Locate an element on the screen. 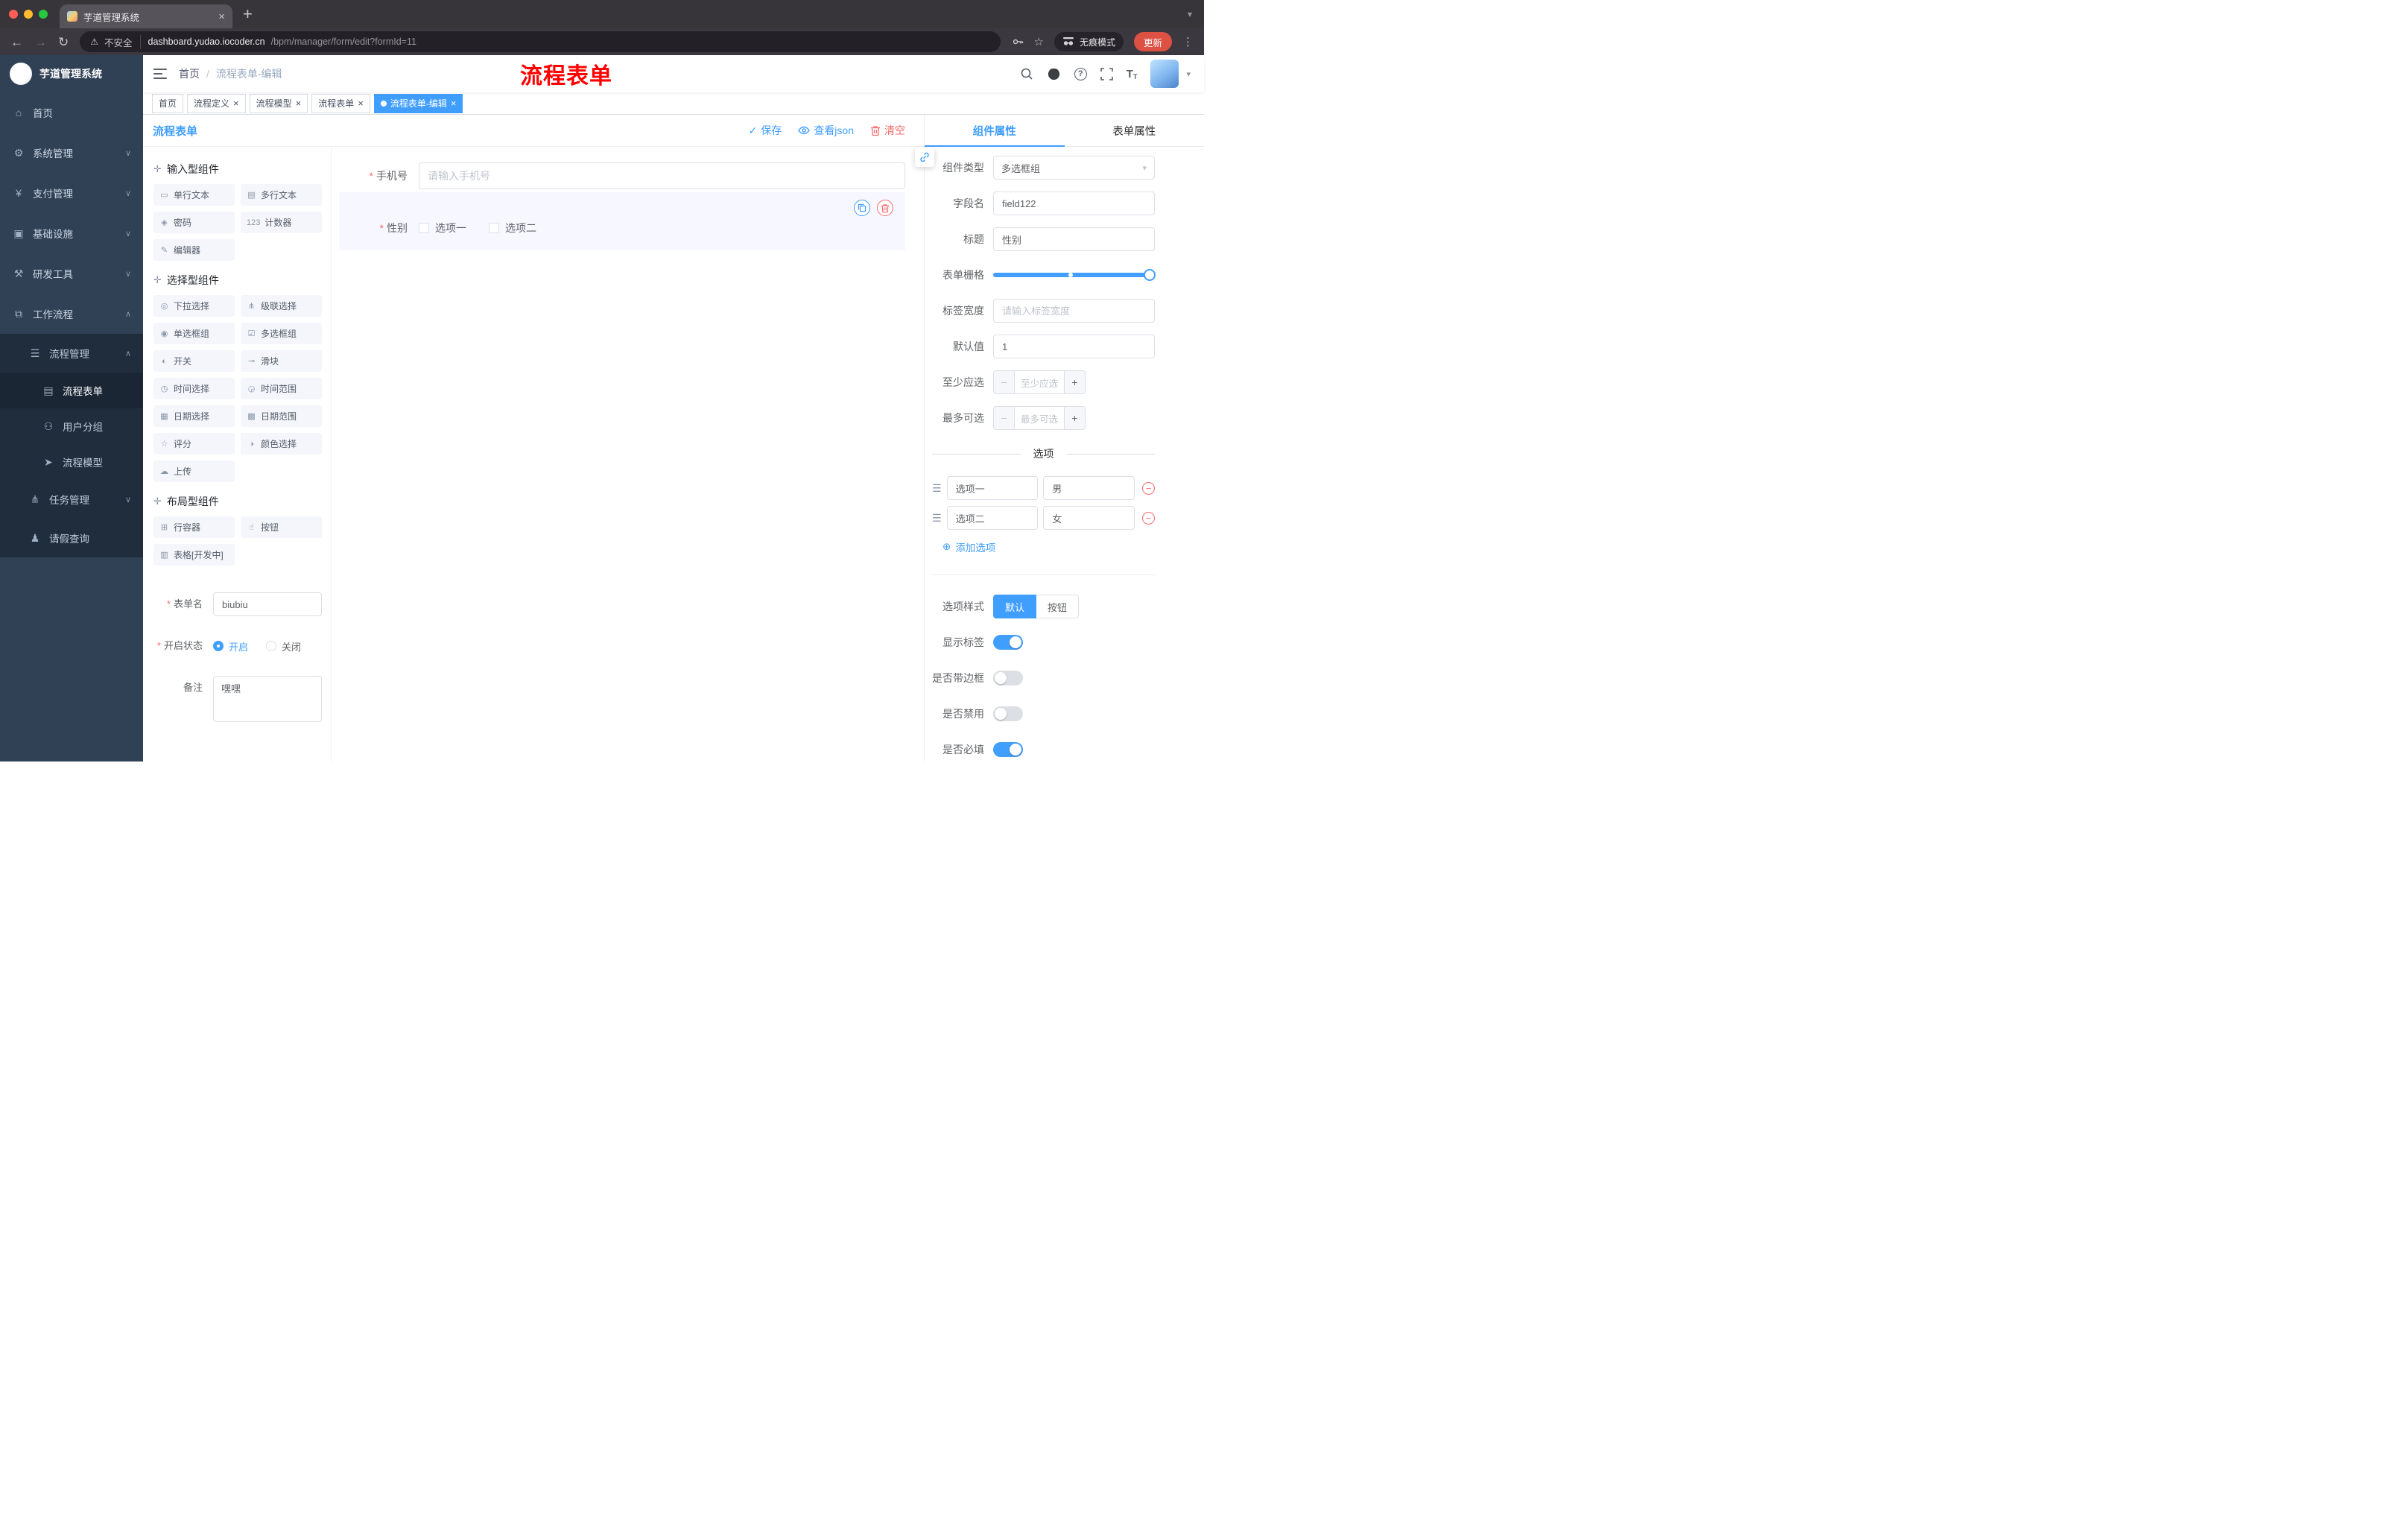  maximize-window-button is located at coordinates (43, 15).